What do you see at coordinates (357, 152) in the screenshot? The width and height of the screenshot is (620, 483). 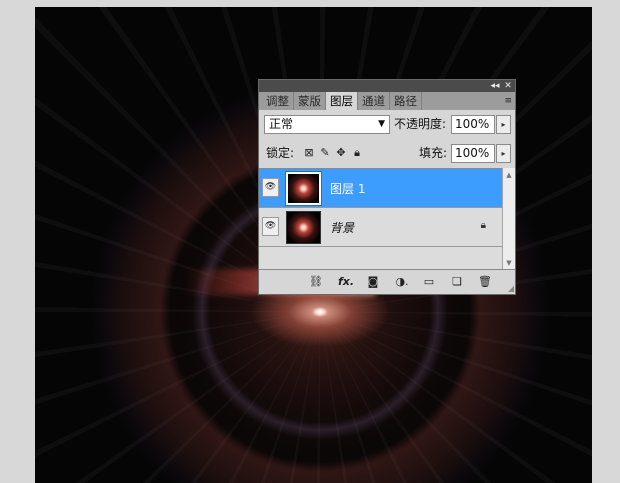 I see `lock-all-icon: 🔒︎` at bounding box center [357, 152].